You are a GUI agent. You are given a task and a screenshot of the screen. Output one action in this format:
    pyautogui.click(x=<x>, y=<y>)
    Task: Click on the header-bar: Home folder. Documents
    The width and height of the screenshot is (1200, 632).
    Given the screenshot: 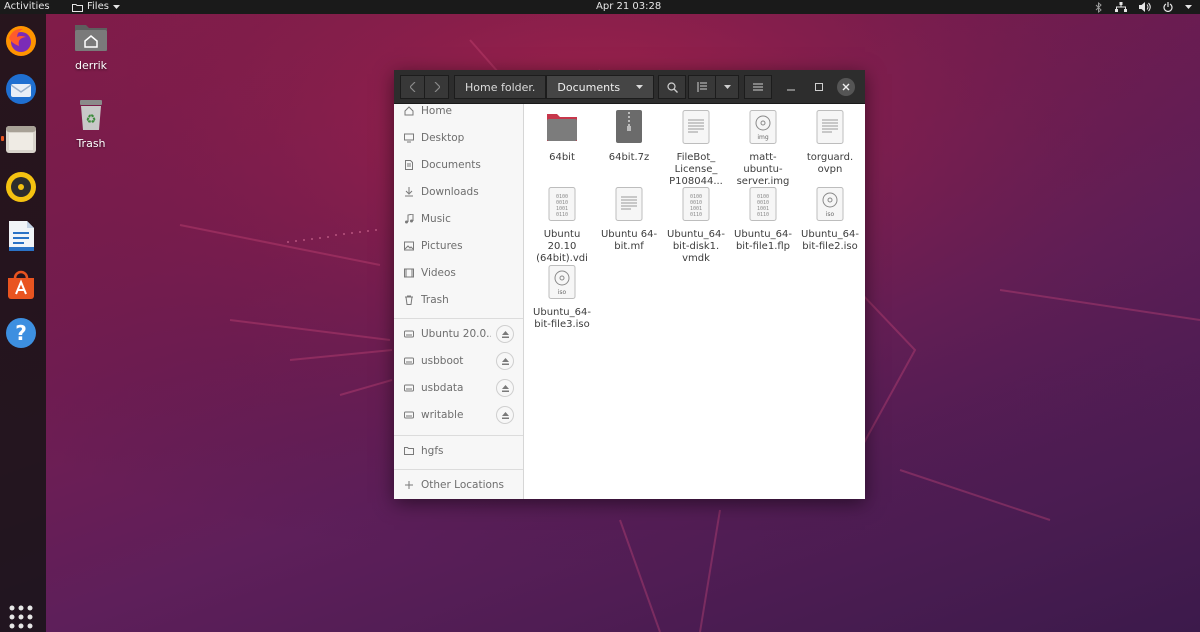 What is the action you would take?
    pyautogui.click(x=629, y=87)
    